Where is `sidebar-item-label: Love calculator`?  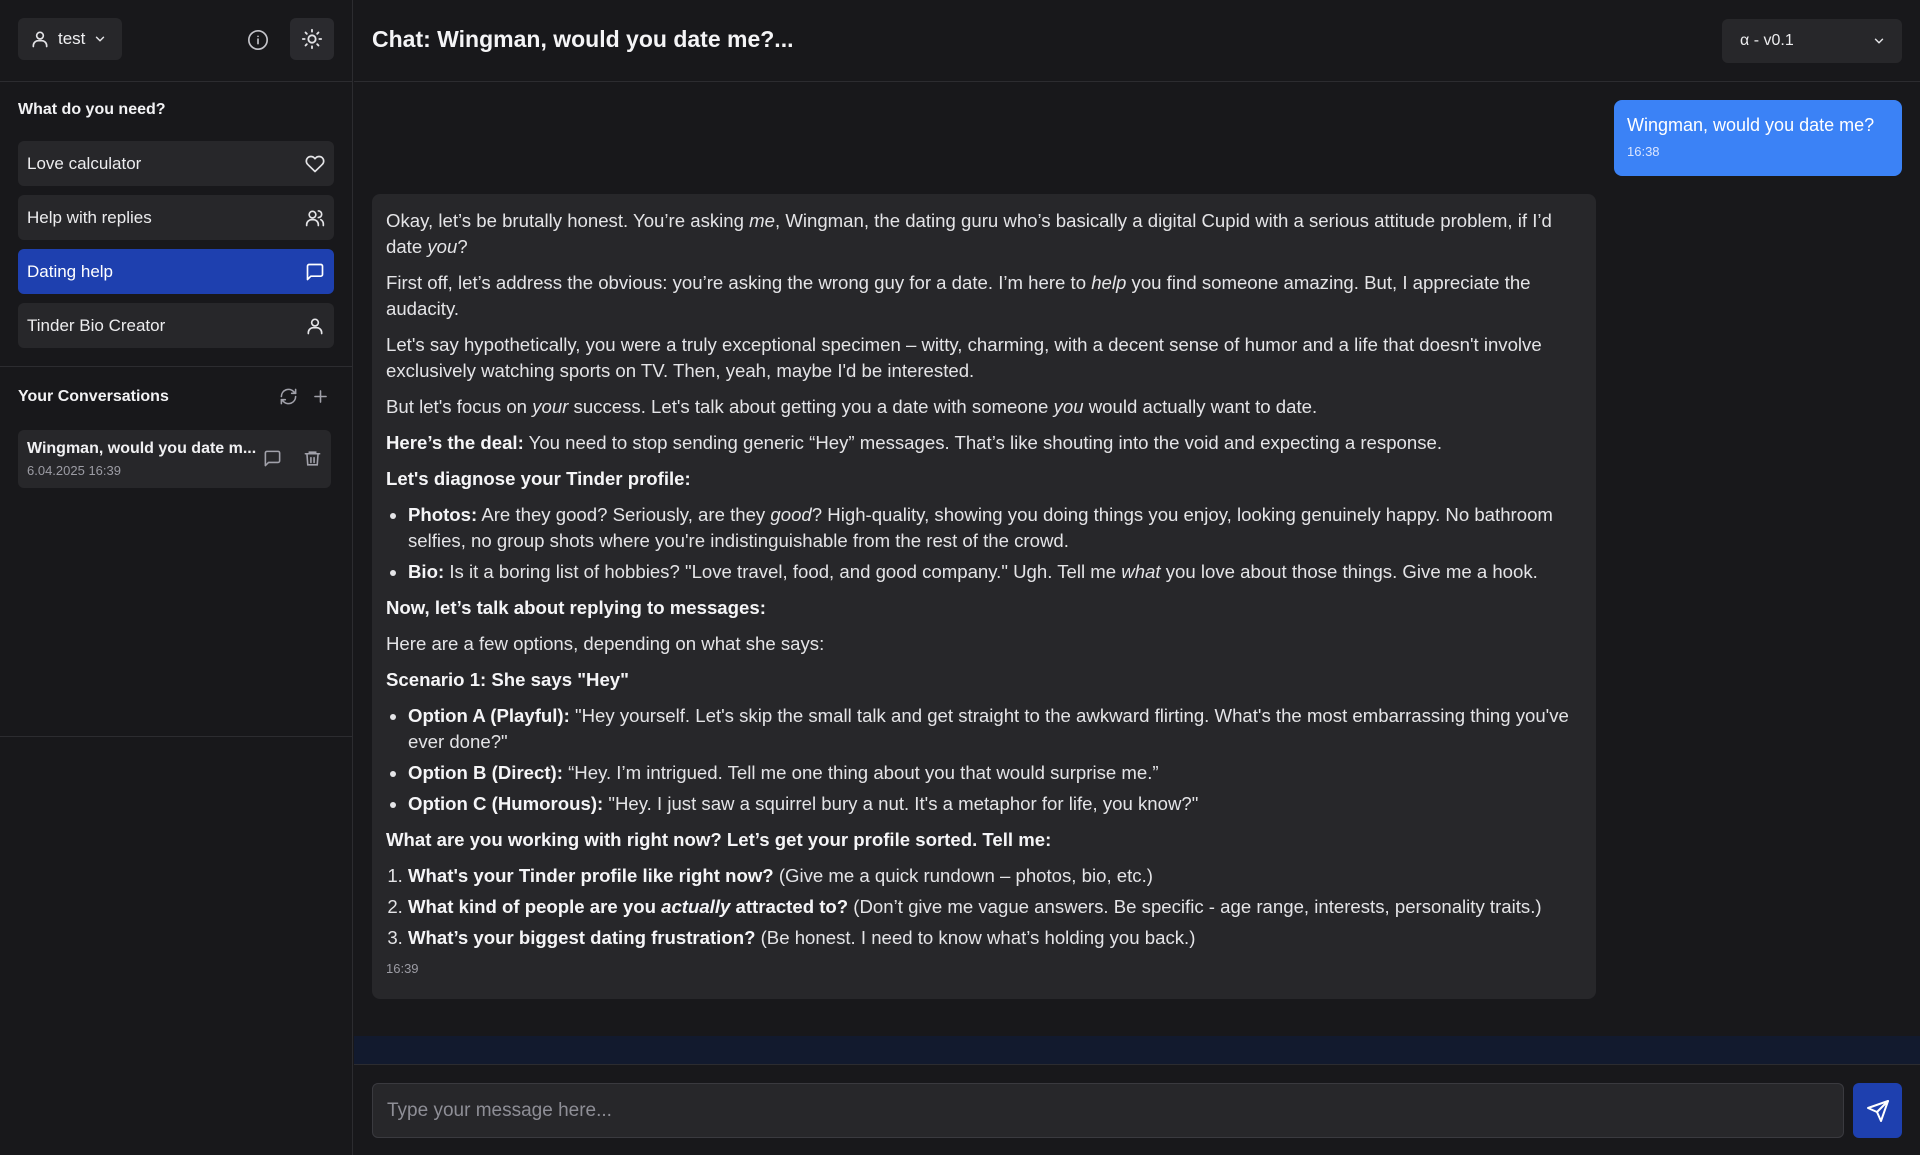 sidebar-item-label: Love calculator is located at coordinates (84, 163).